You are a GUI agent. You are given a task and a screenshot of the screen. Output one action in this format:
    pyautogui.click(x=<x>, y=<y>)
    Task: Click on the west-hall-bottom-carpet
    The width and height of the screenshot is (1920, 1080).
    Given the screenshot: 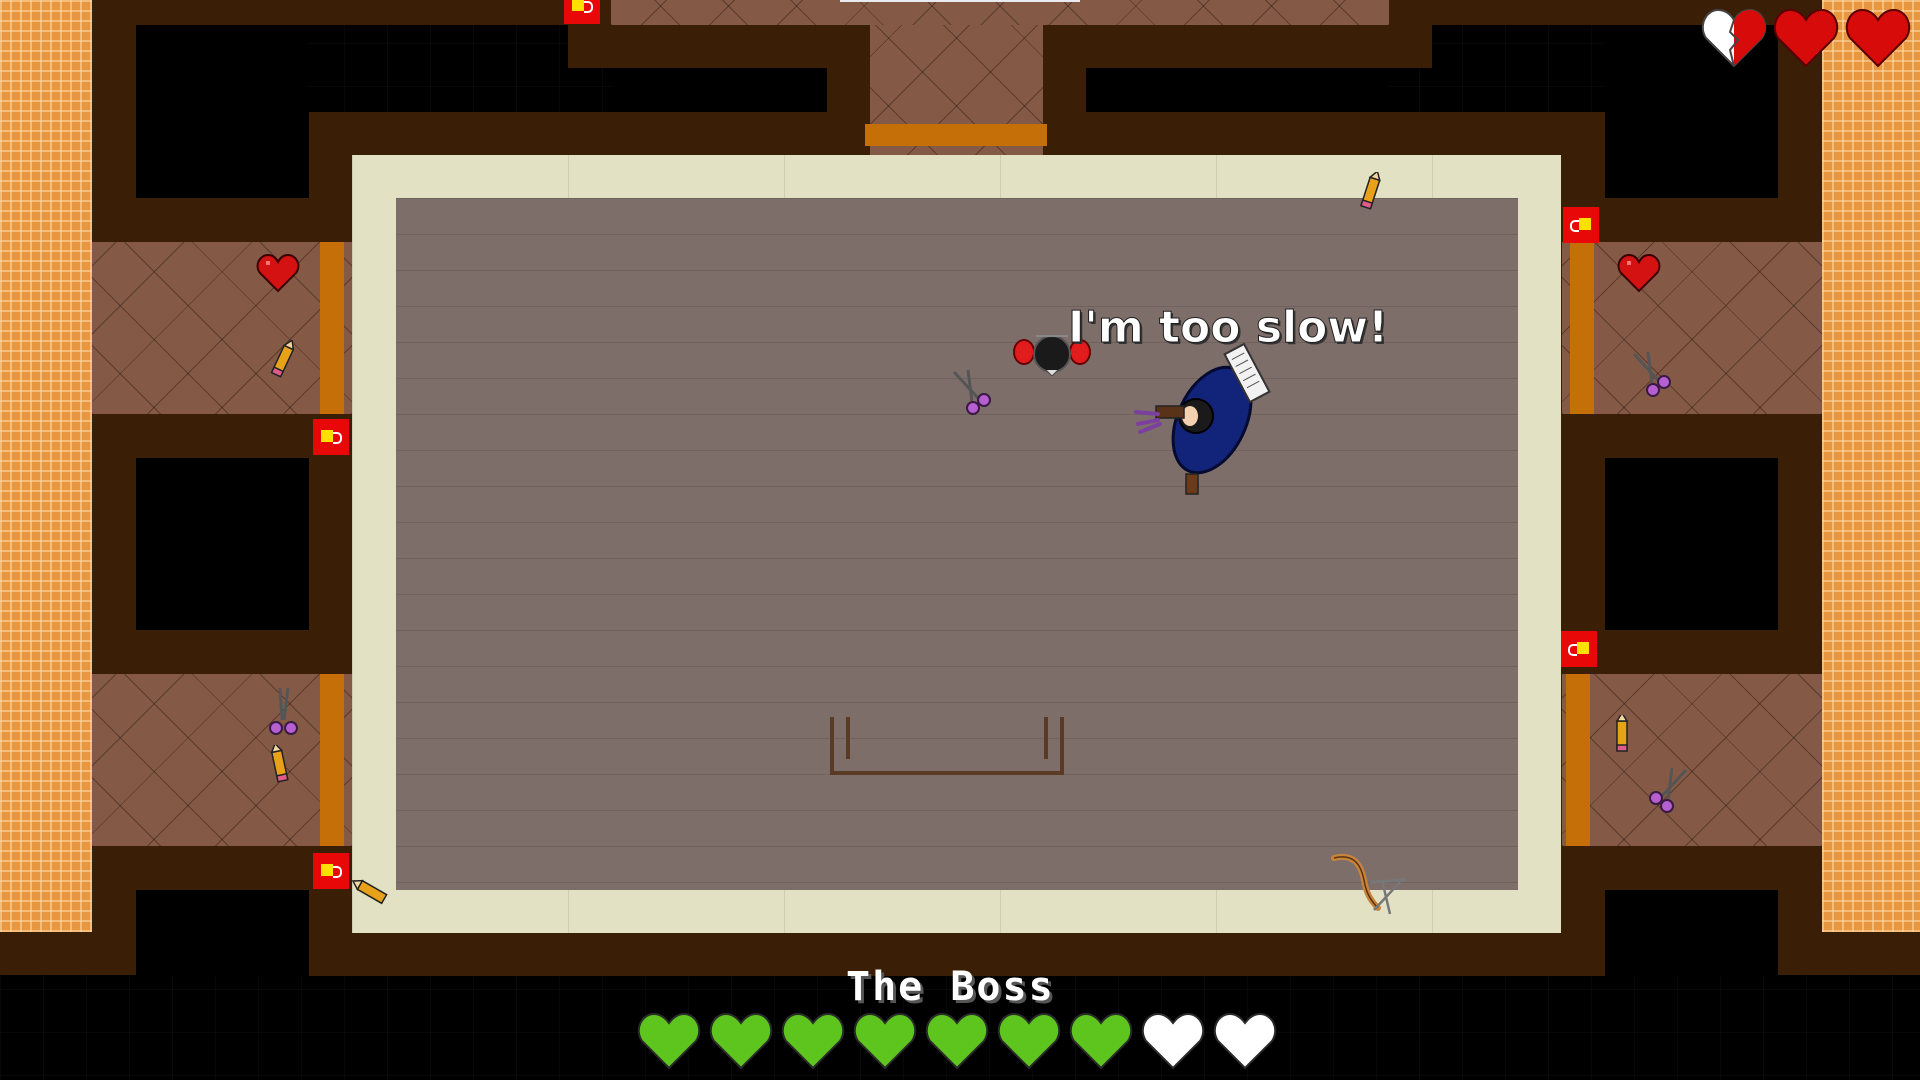 What is the action you would take?
    pyautogui.click(x=222, y=760)
    